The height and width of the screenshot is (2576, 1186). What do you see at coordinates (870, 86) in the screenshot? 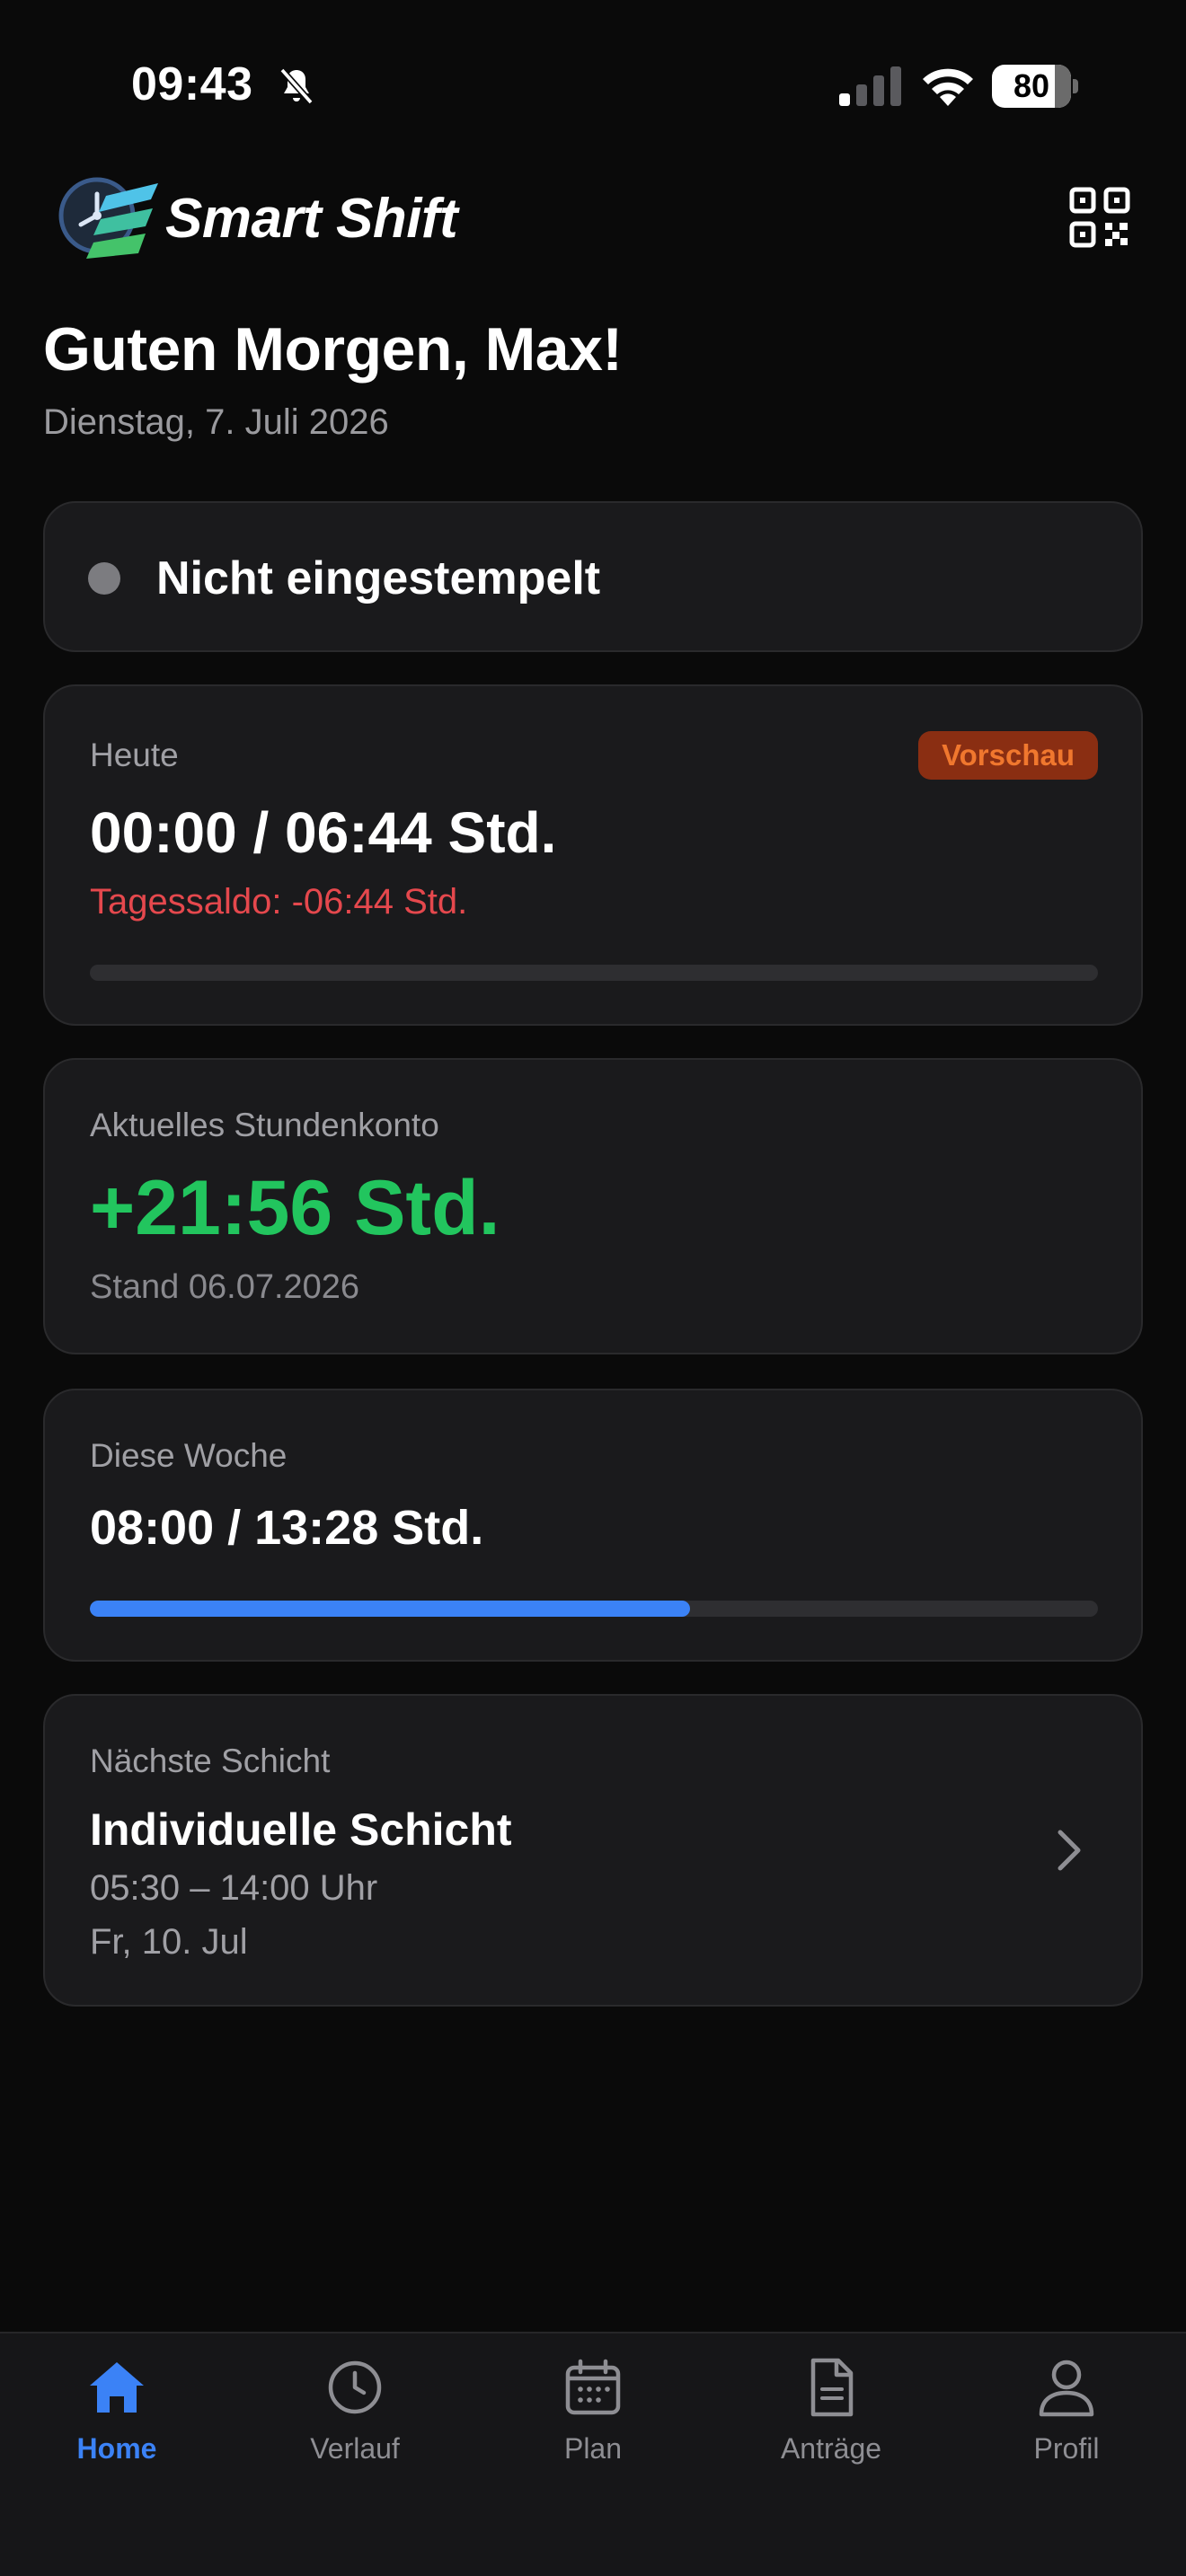
I see `cellular-signal-icon` at bounding box center [870, 86].